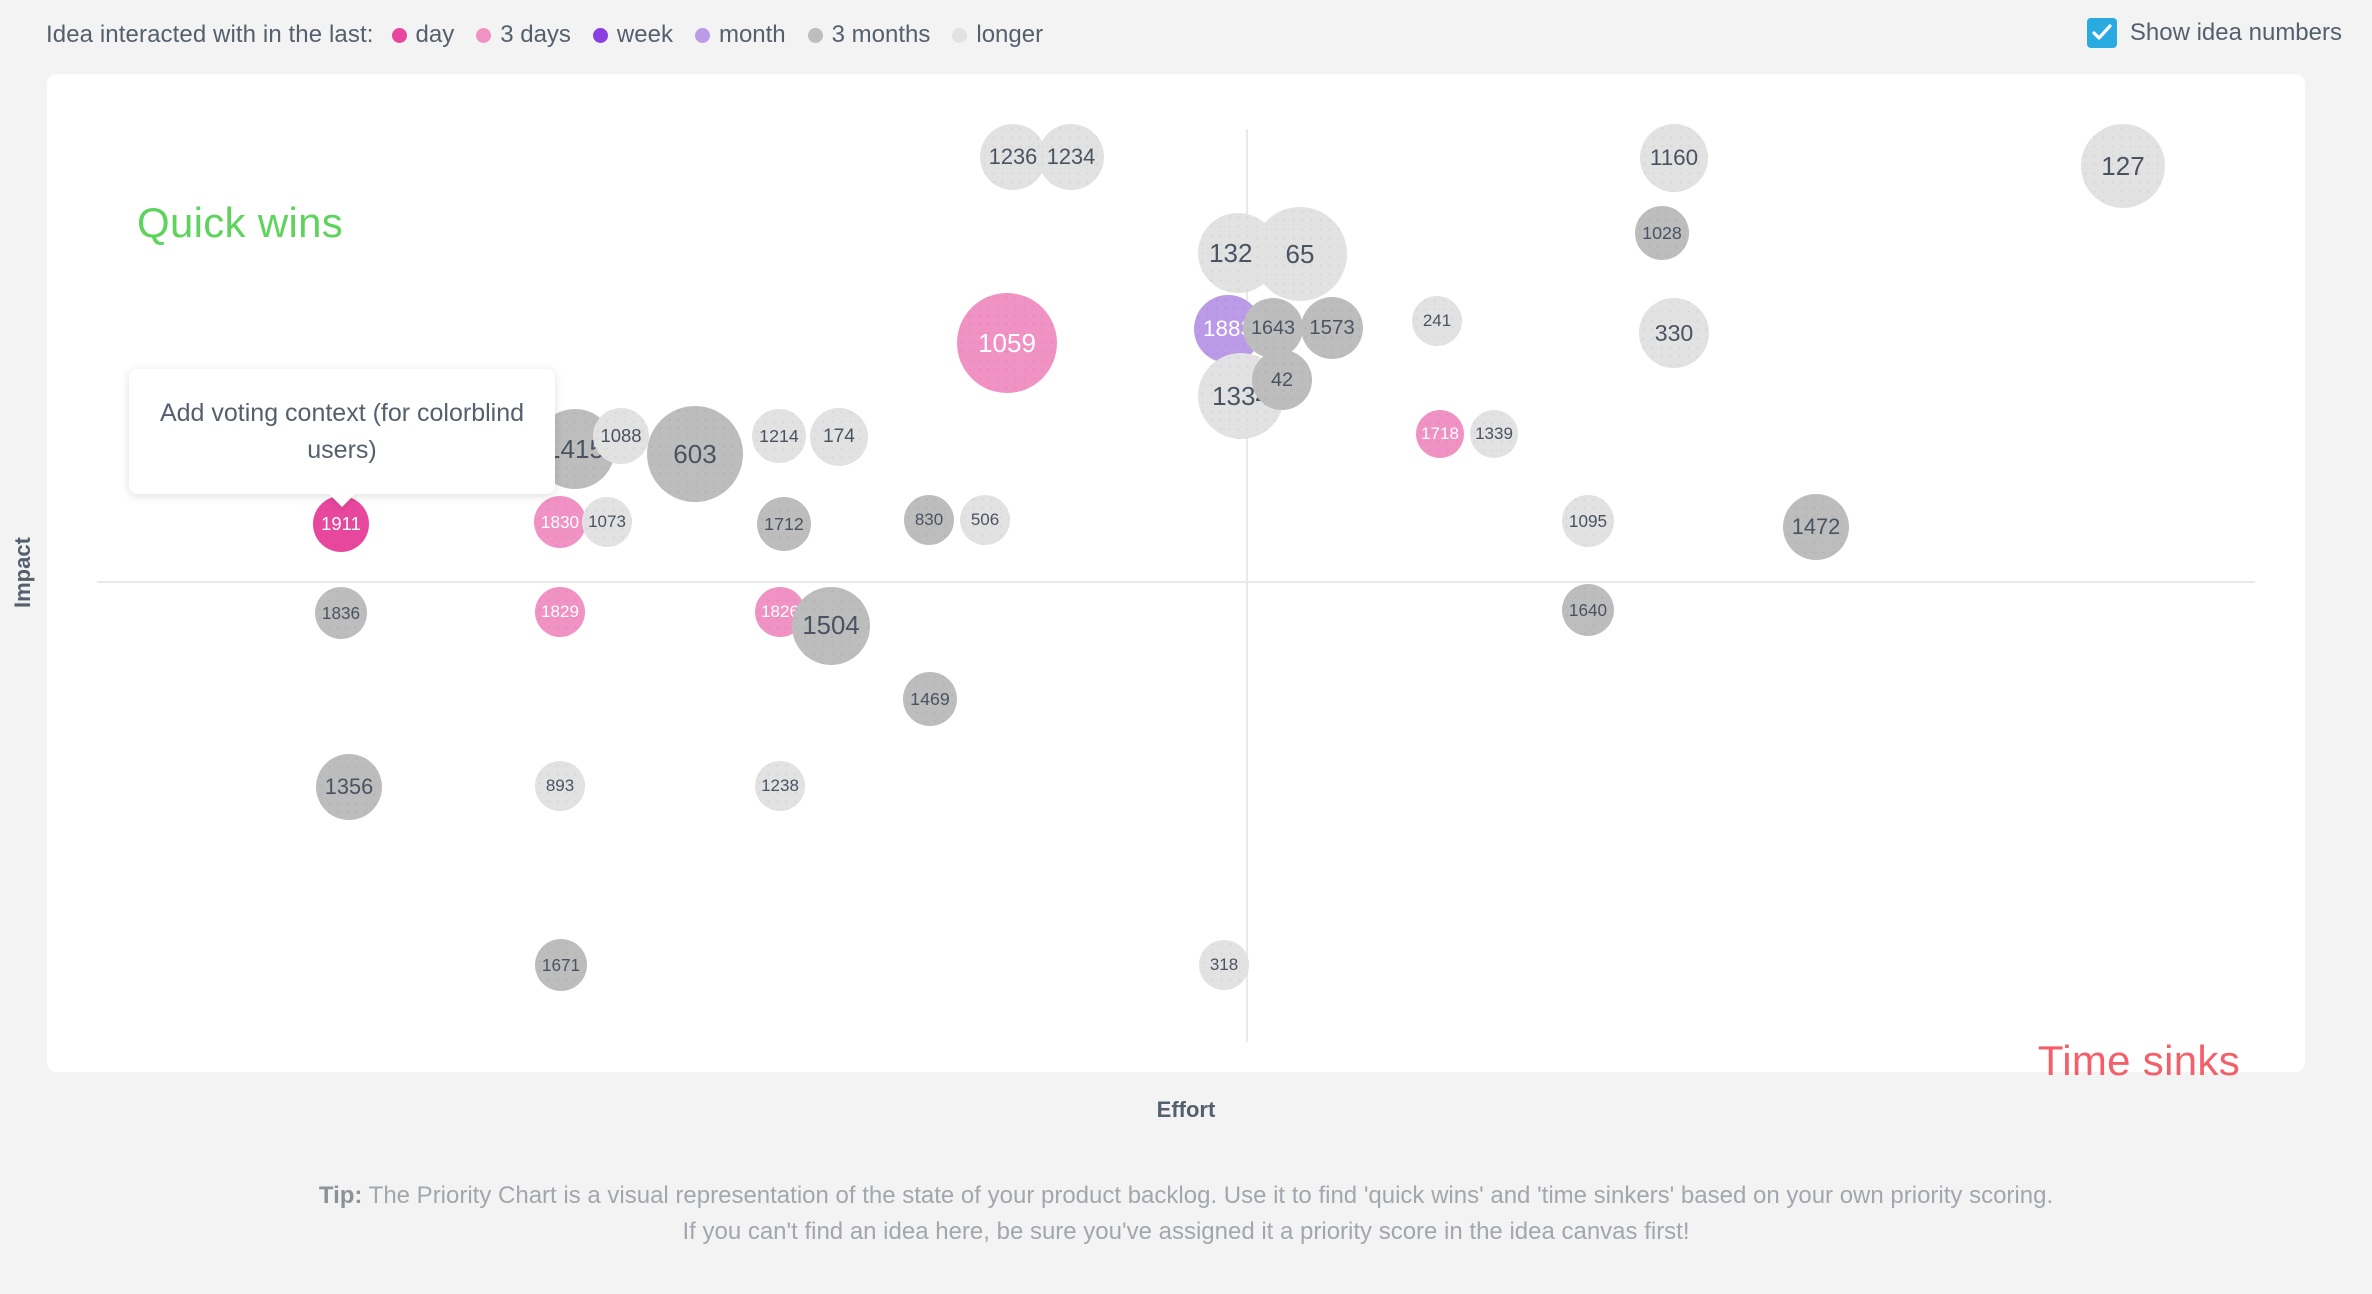 Image resolution: width=2372 pixels, height=1294 pixels. What do you see at coordinates (560, 522) in the screenshot?
I see `idea-bubble: 1830` at bounding box center [560, 522].